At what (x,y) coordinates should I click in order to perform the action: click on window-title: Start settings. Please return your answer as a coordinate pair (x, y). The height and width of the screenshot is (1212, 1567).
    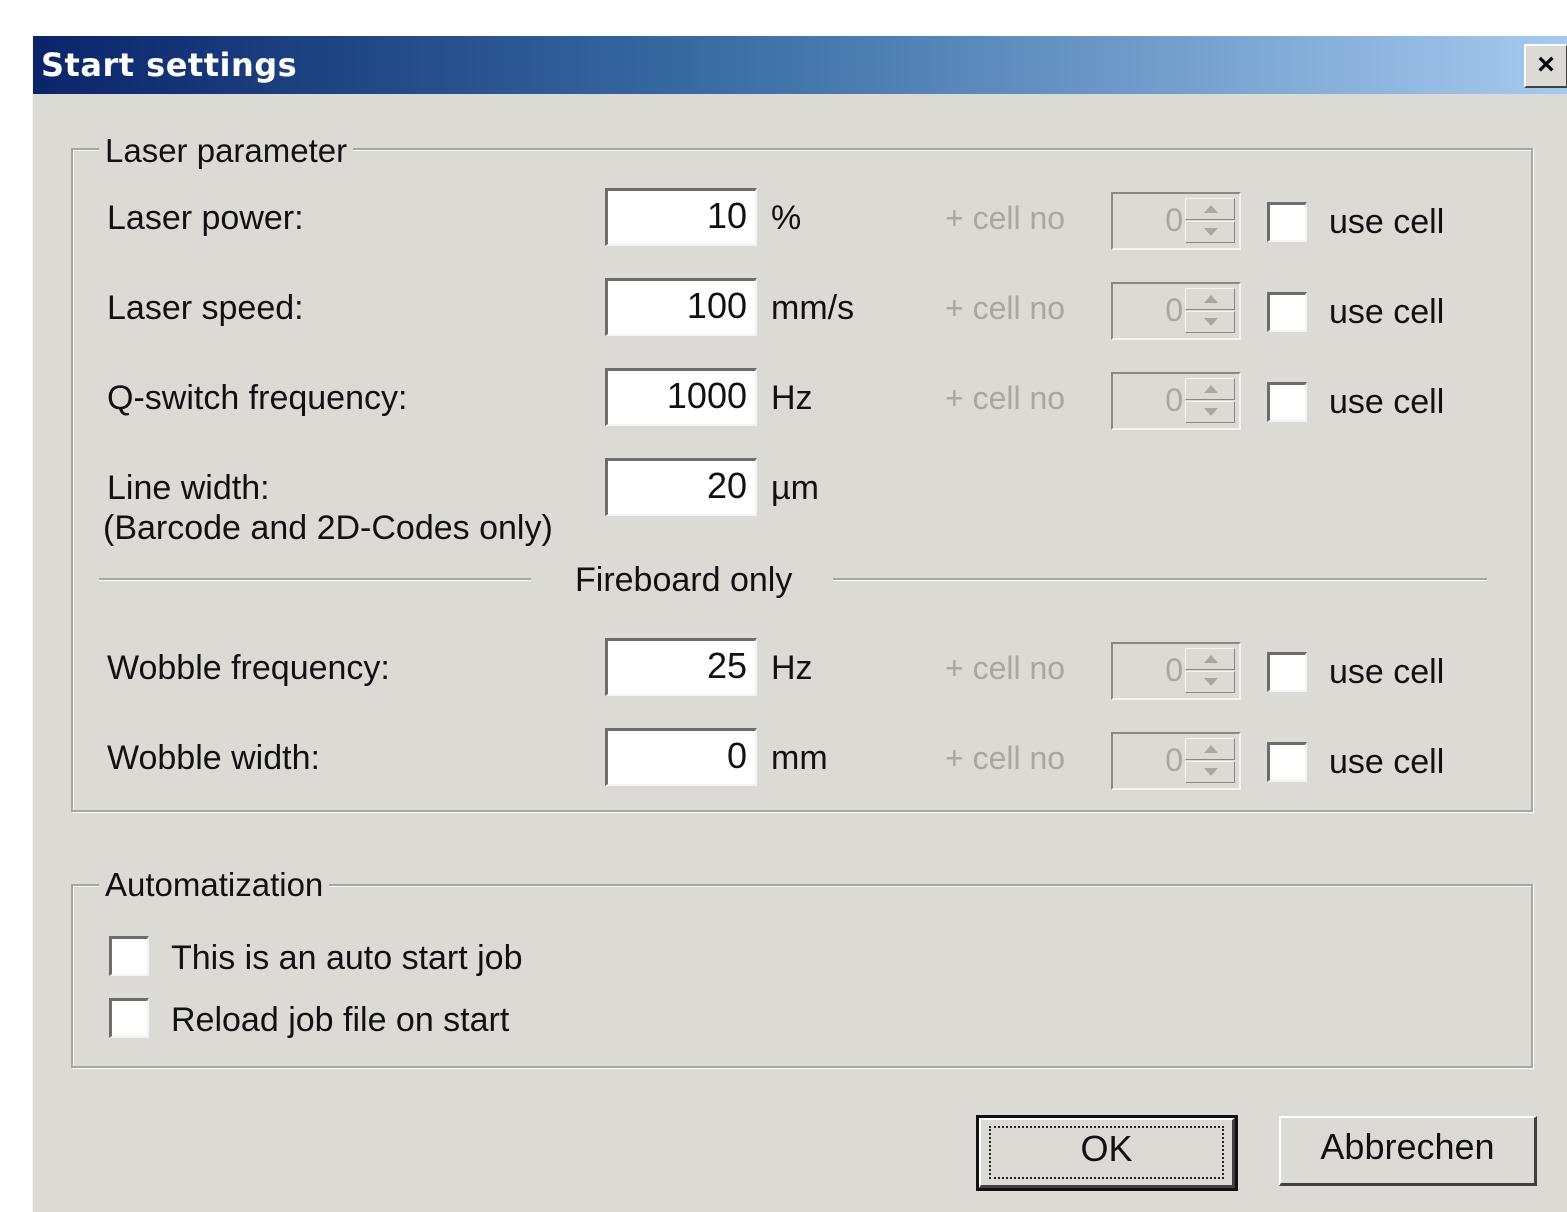
    Looking at the image, I should click on (169, 65).